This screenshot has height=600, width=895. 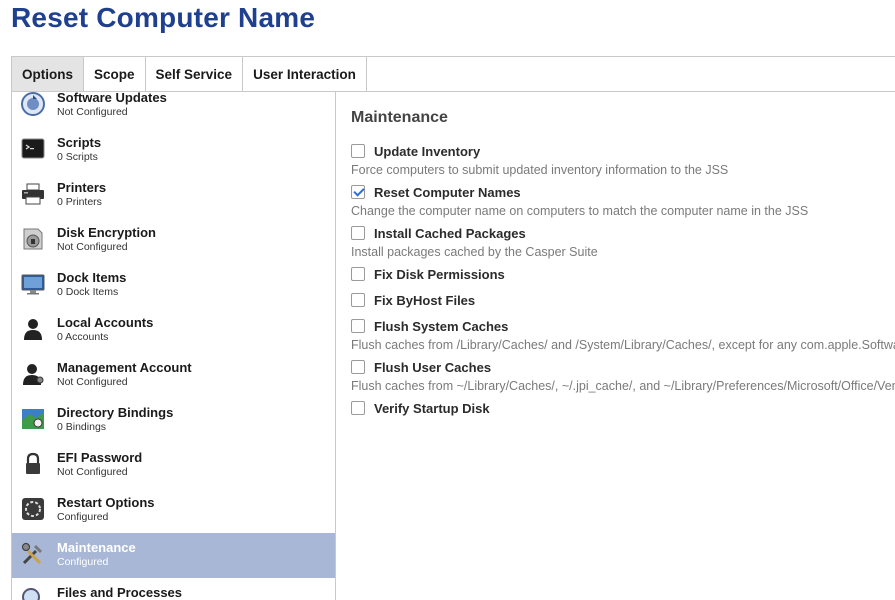 What do you see at coordinates (79, 142) in the screenshot?
I see `sidebar-item-label: Scripts` at bounding box center [79, 142].